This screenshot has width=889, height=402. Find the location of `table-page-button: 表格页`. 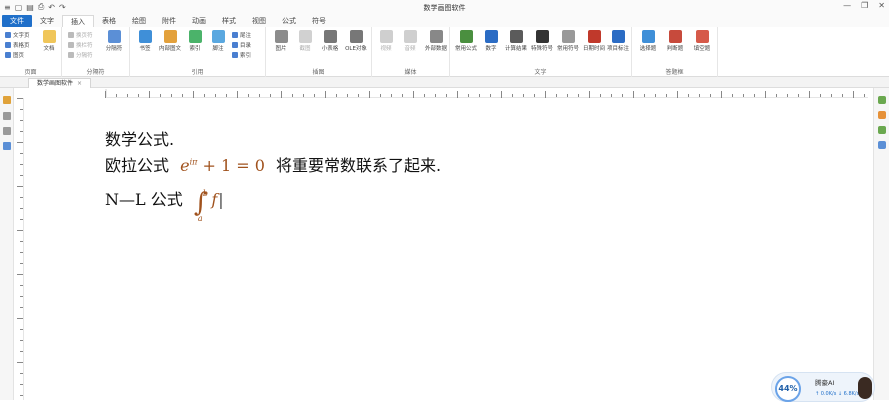

table-page-button: 表格页 is located at coordinates (17, 45).